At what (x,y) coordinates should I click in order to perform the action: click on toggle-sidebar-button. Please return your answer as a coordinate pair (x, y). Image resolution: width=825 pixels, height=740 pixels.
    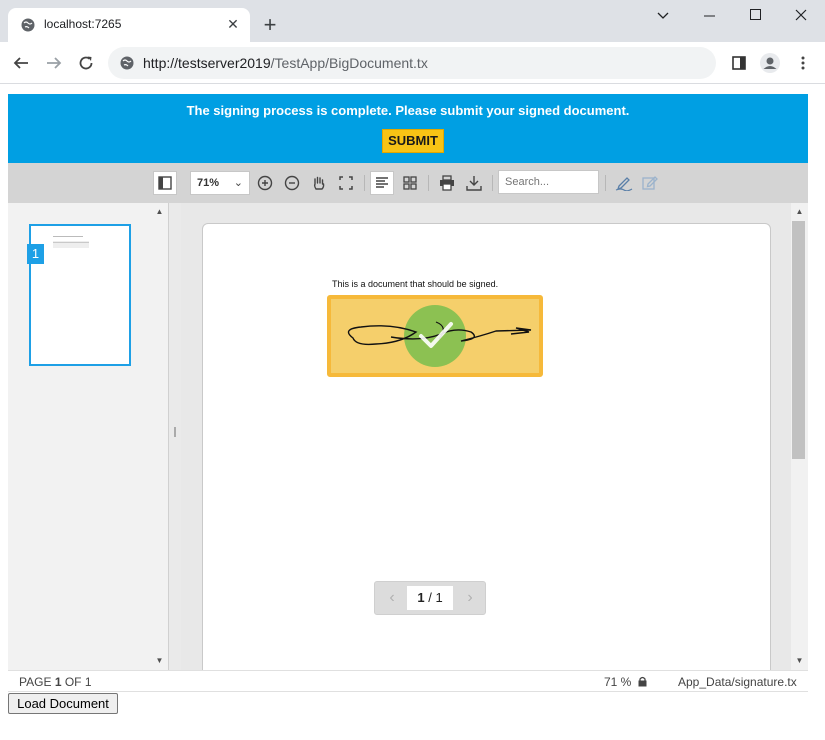
    Looking at the image, I should click on (165, 183).